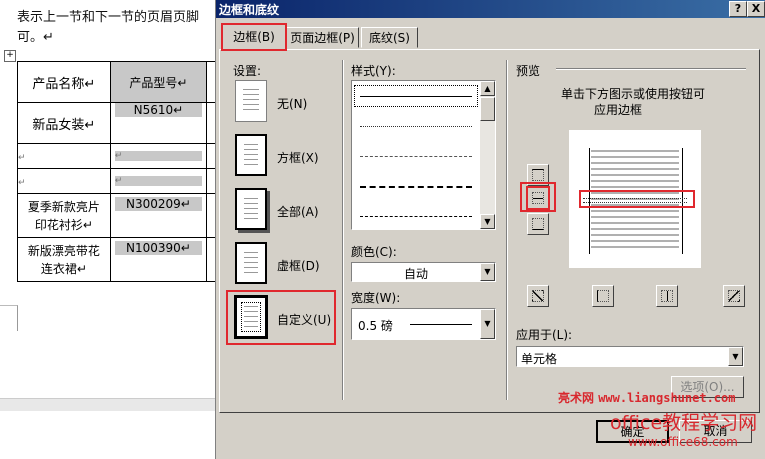 The width and height of the screenshot is (765, 459). I want to click on width-value: 0.5 磅, so click(375, 326).